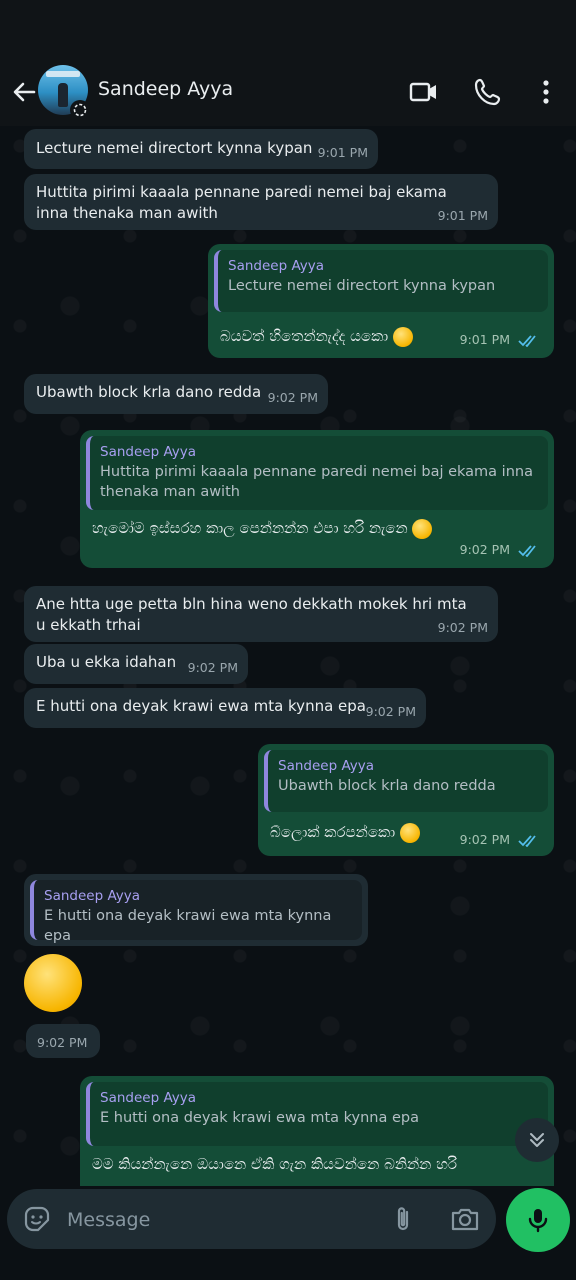  Describe the element at coordinates (424, 92) in the screenshot. I see `video-call-icon` at that location.